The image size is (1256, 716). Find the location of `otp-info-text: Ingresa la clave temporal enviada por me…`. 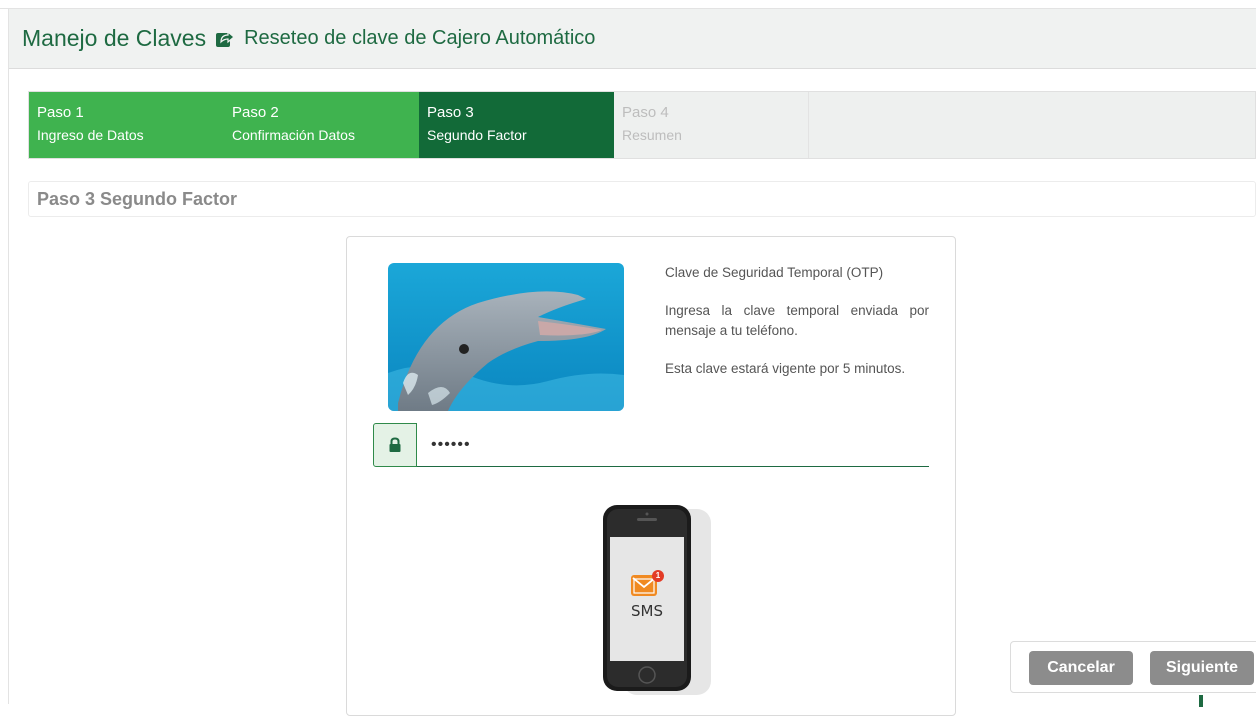

otp-info-text: Ingresa la clave temporal enviada por me… is located at coordinates (797, 320).